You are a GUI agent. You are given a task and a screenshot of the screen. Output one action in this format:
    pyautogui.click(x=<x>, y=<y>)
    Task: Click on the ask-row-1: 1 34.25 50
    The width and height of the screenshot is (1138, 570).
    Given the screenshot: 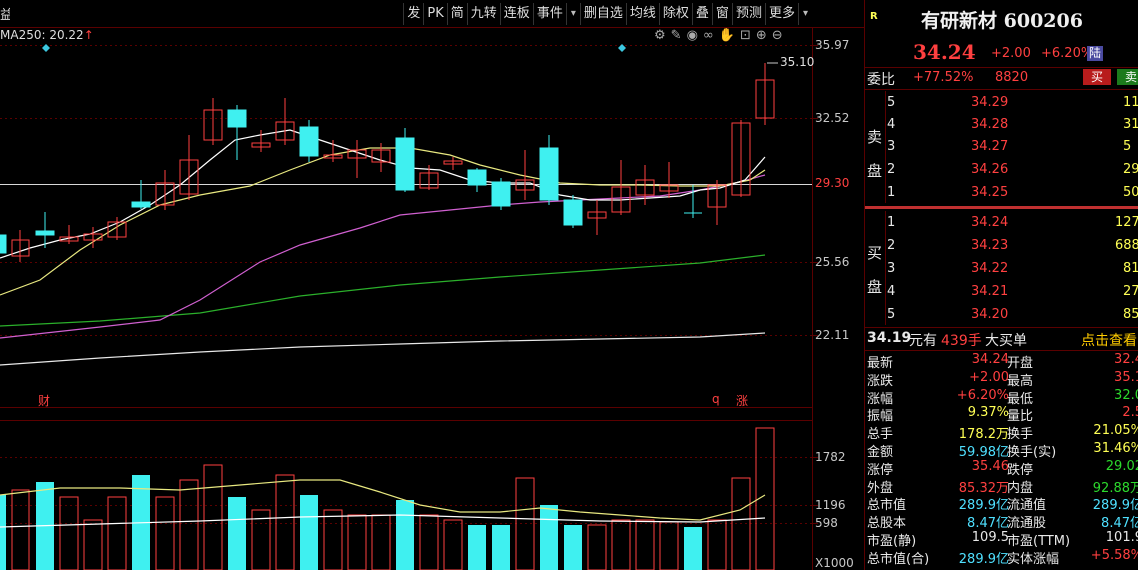 What is the action you would take?
    pyautogui.click(x=1001, y=192)
    